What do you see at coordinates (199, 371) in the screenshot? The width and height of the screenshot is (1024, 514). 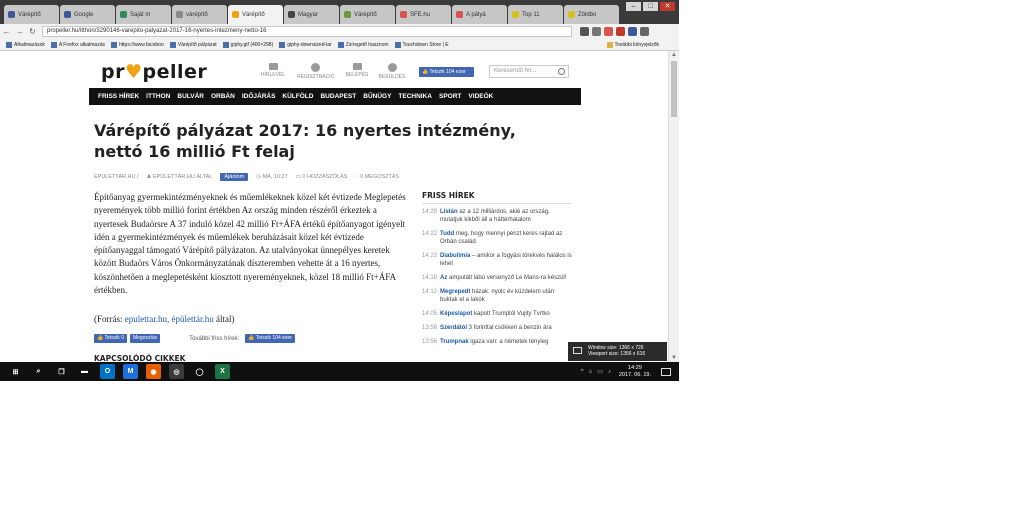 I see `obs-icon: ◯` at bounding box center [199, 371].